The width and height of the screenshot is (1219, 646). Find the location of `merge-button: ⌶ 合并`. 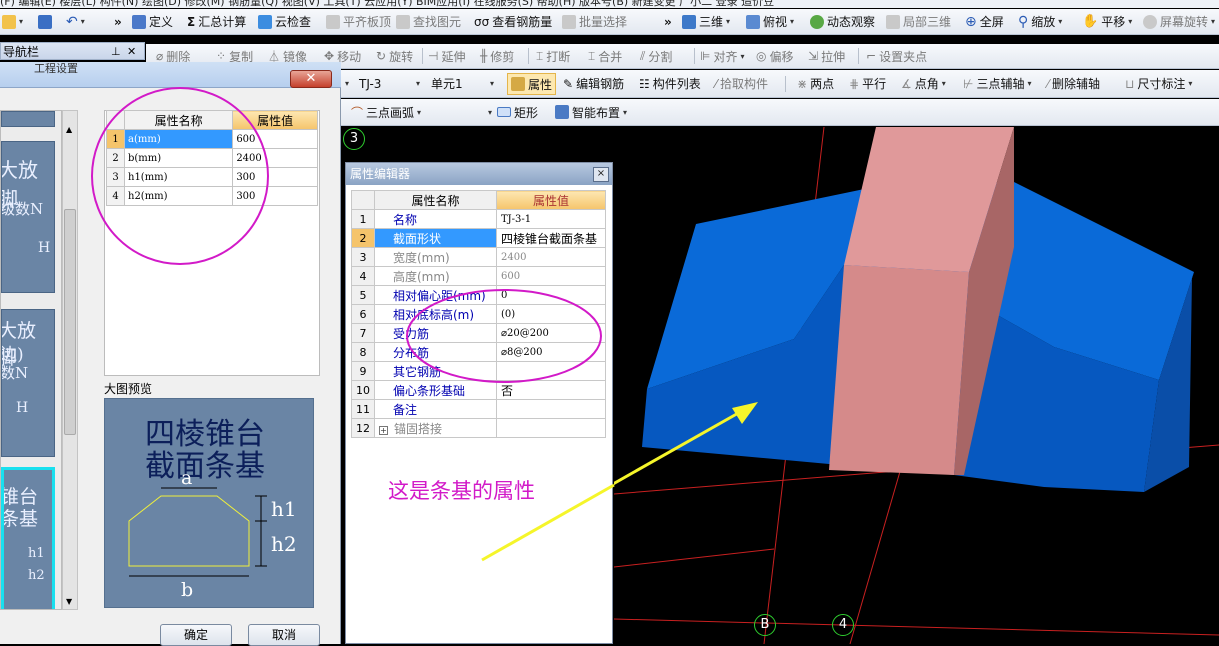

merge-button: ⌶ 合并 is located at coordinates (605, 56).